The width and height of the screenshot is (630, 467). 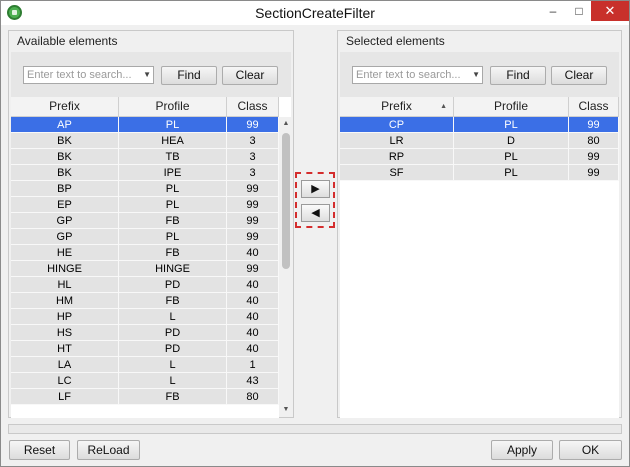 I want to click on table-row: BK IPE 3, so click(x=145, y=173).